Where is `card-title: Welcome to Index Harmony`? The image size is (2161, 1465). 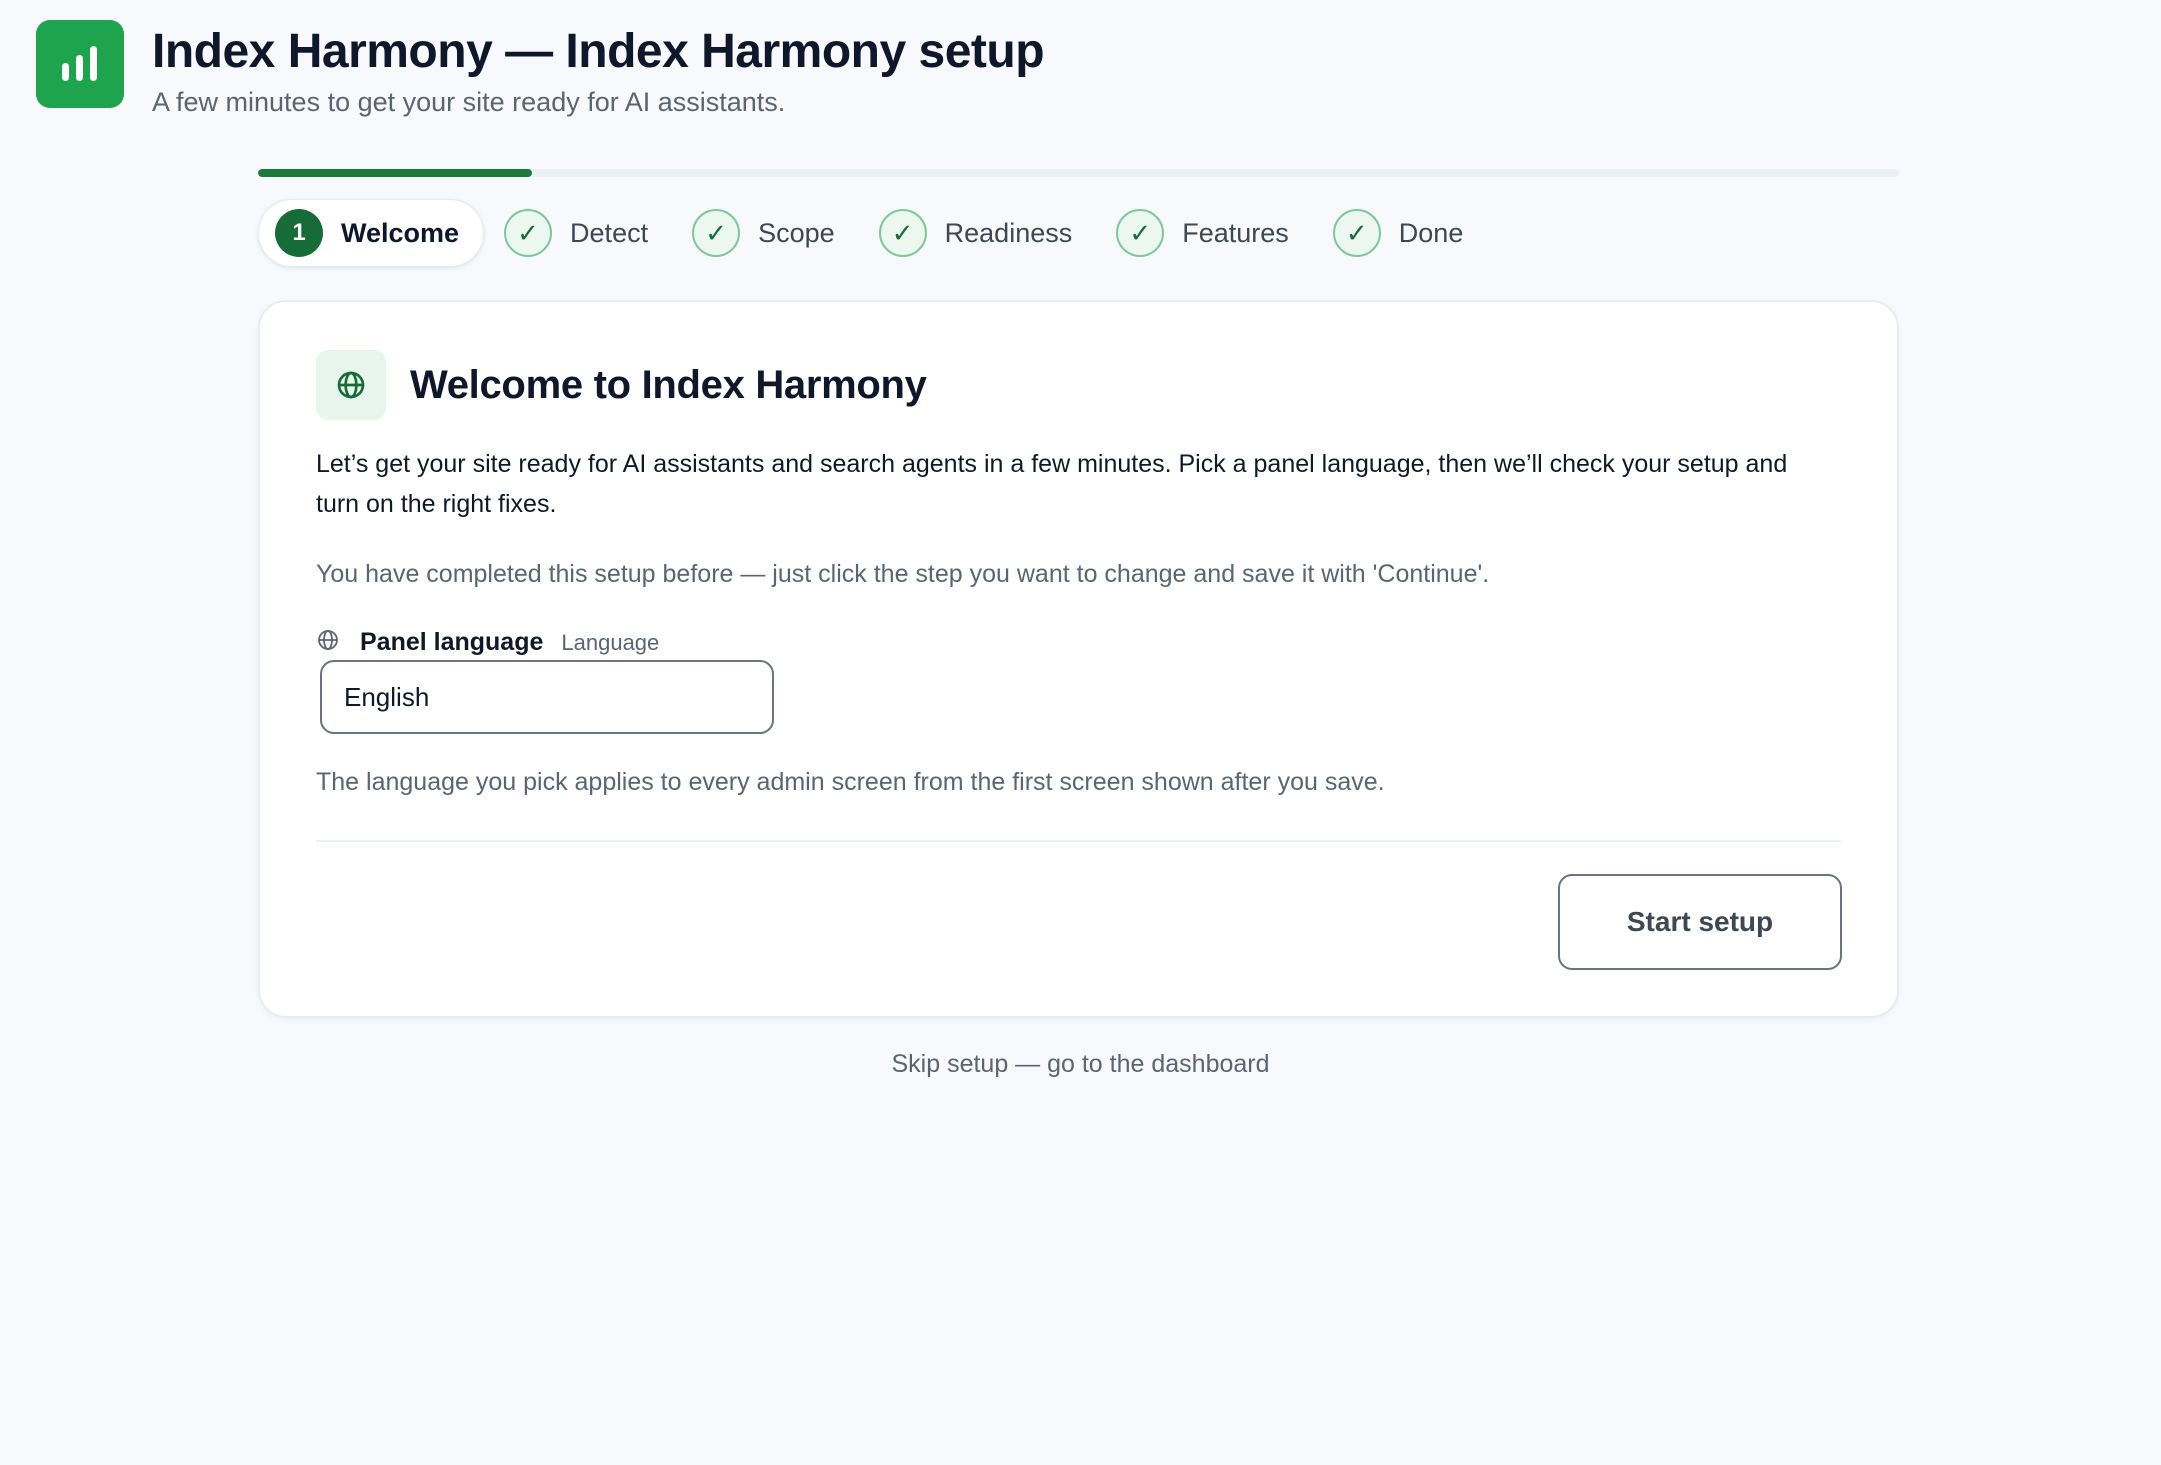
card-title: Welcome to Index Harmony is located at coordinates (668, 384).